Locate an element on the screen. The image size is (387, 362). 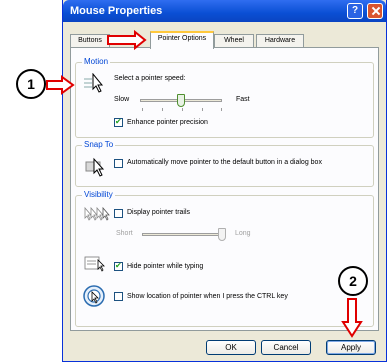
tab-arrow is located at coordinates (127, 40).